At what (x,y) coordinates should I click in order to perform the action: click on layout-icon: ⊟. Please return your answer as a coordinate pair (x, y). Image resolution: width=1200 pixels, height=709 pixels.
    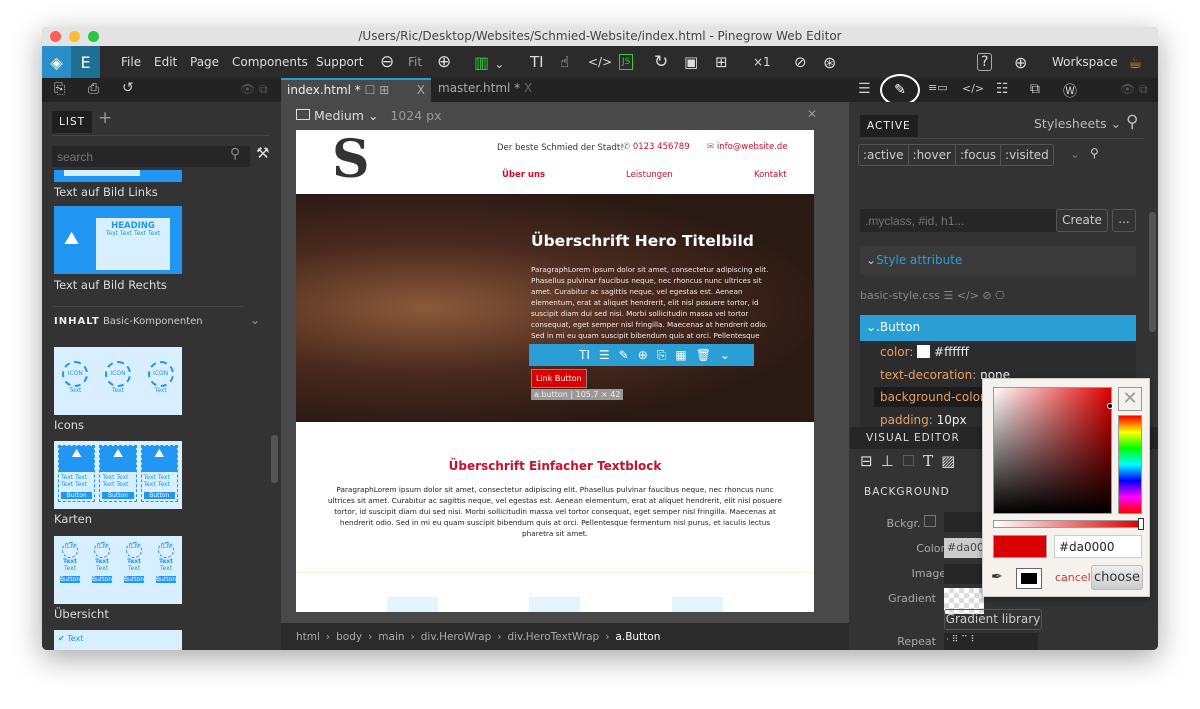
    Looking at the image, I should click on (866, 461).